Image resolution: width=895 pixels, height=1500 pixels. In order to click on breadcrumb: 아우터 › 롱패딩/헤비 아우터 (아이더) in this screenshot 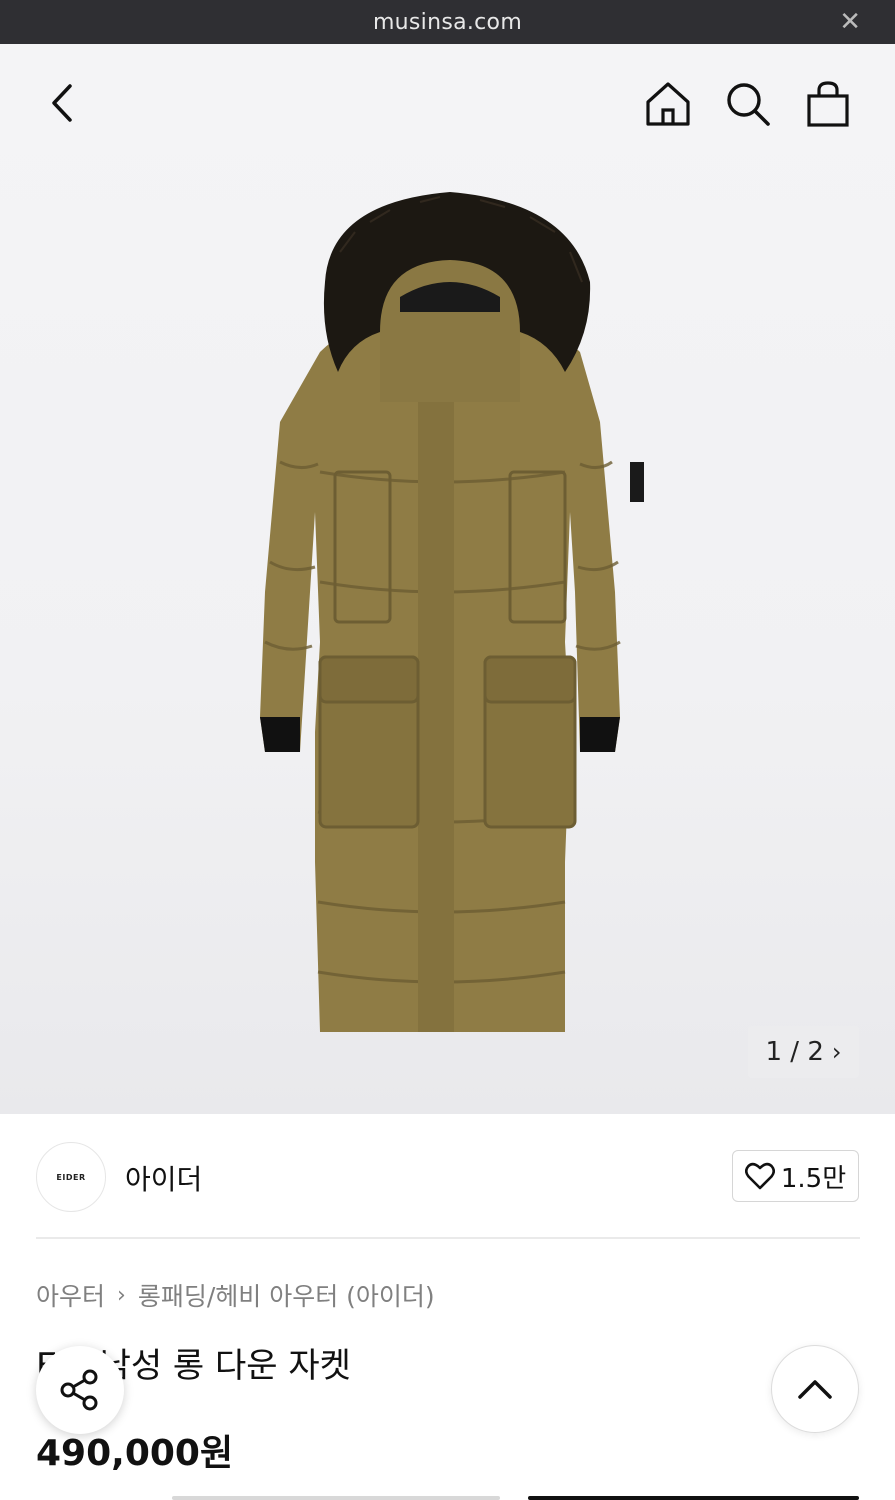, I will do `click(235, 1295)`.